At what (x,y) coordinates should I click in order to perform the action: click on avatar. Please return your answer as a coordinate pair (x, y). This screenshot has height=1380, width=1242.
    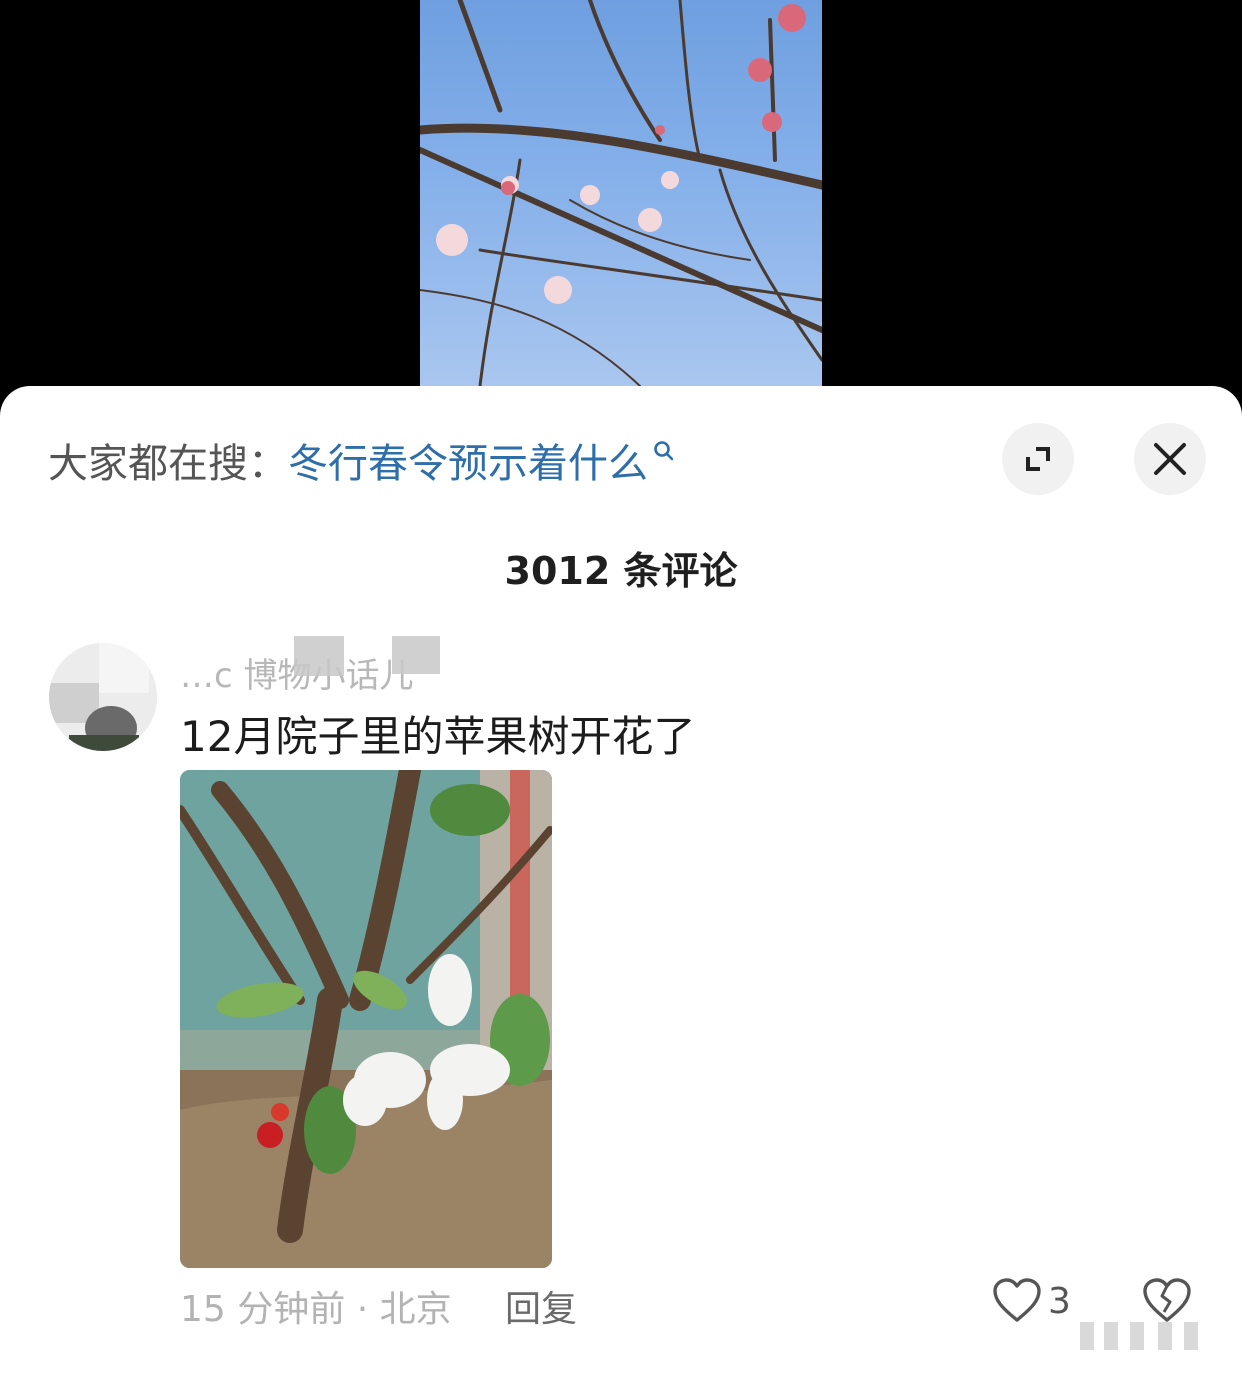
    Looking at the image, I should click on (103, 697).